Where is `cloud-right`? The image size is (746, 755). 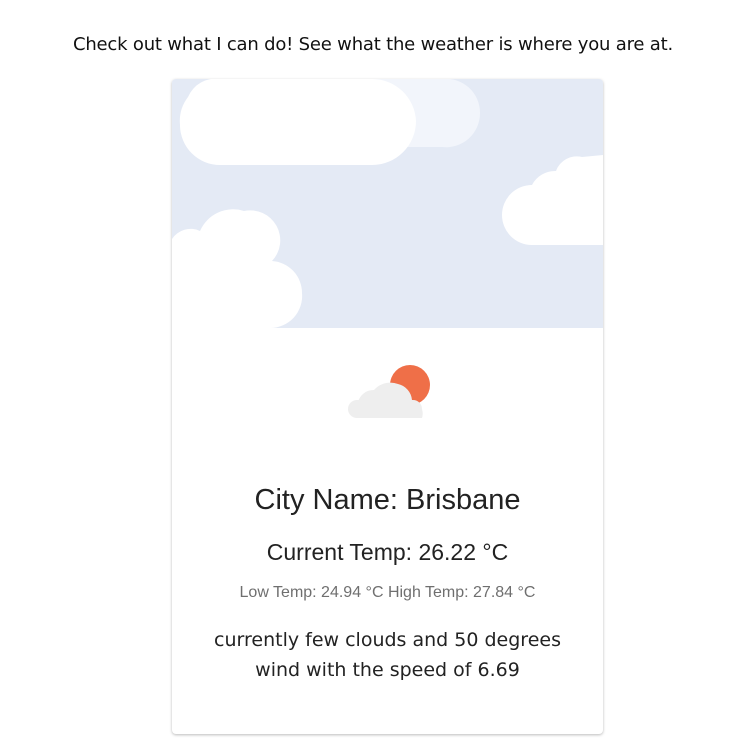
cloud-right is located at coordinates (552, 200).